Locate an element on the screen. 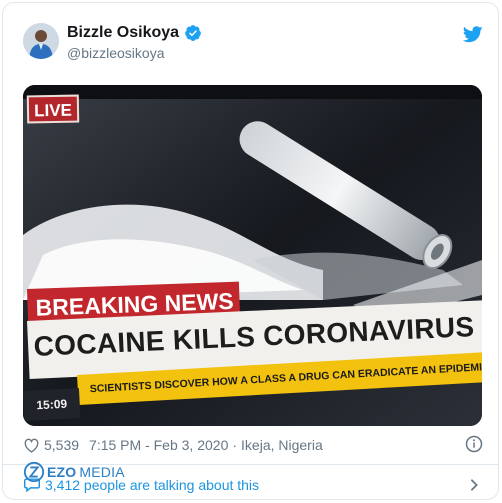  ezo-logo-icon is located at coordinates (34, 472).